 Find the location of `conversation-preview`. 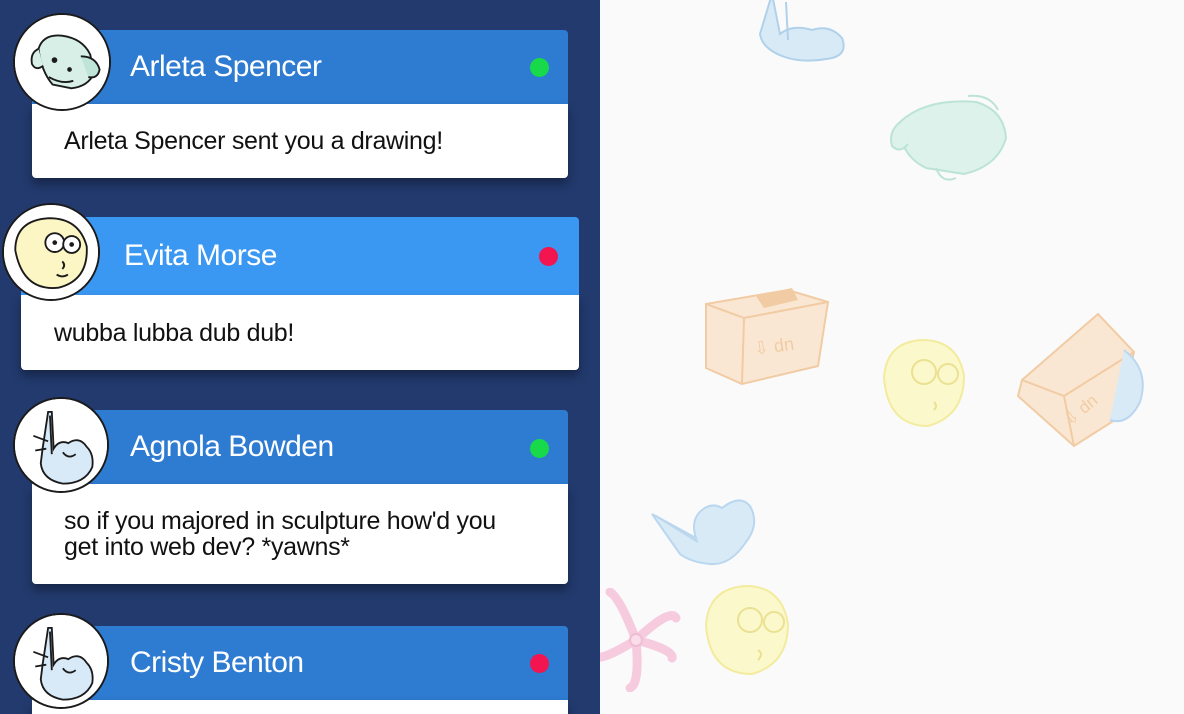

conversation-preview is located at coordinates (300, 707).